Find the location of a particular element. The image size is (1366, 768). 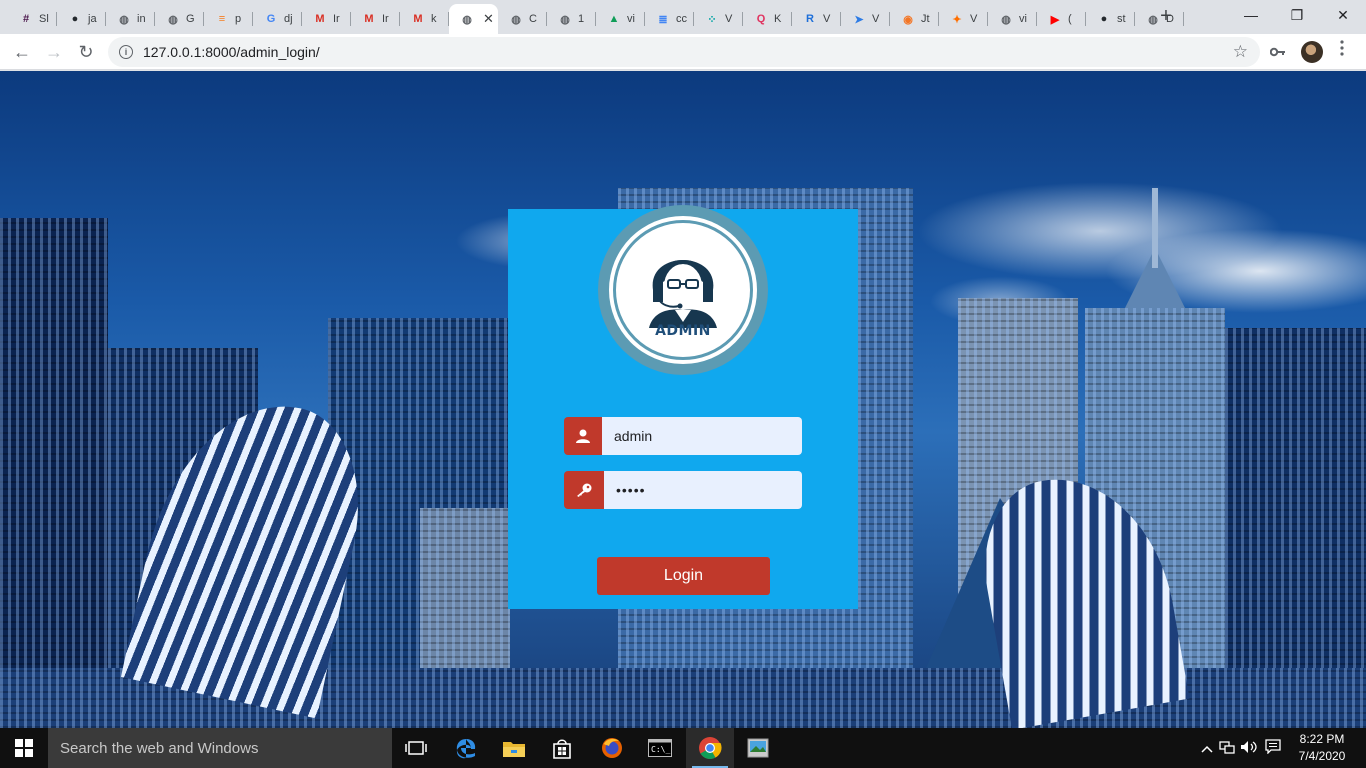

user-icon is located at coordinates (583, 436).